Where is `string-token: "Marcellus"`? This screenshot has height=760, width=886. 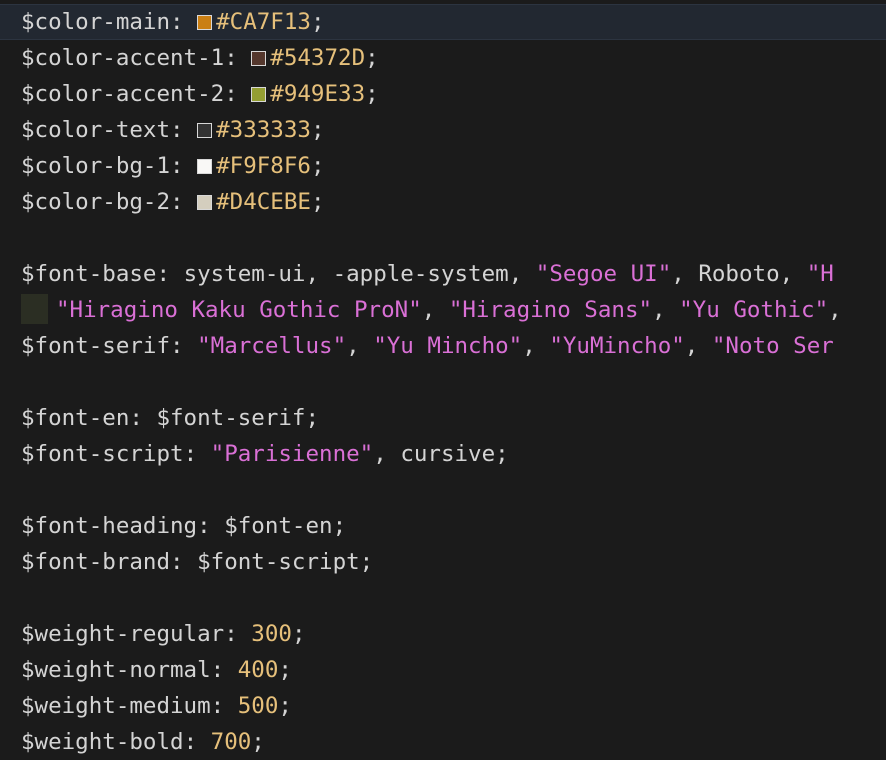 string-token: "Marcellus" is located at coordinates (272, 346).